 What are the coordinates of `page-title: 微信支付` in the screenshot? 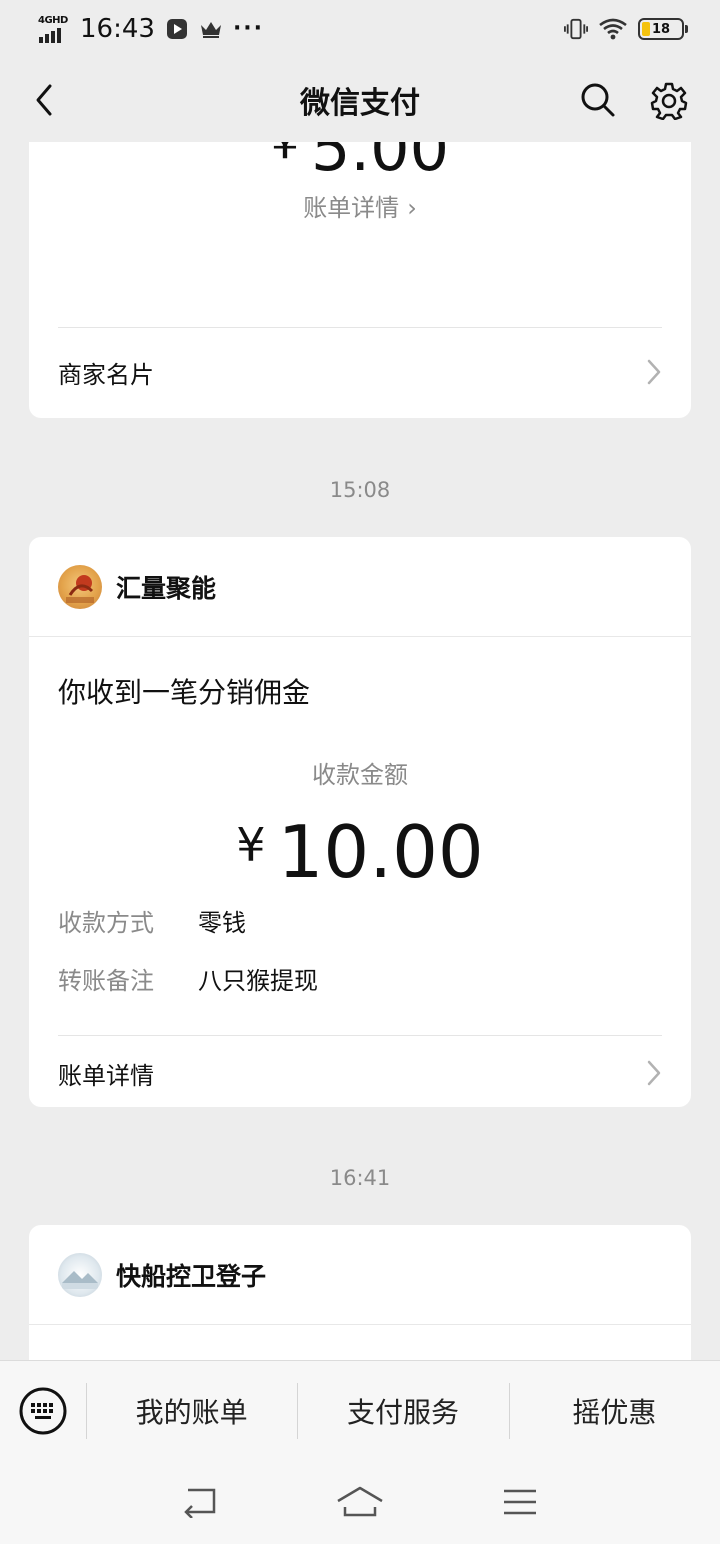 It's located at (360, 103).